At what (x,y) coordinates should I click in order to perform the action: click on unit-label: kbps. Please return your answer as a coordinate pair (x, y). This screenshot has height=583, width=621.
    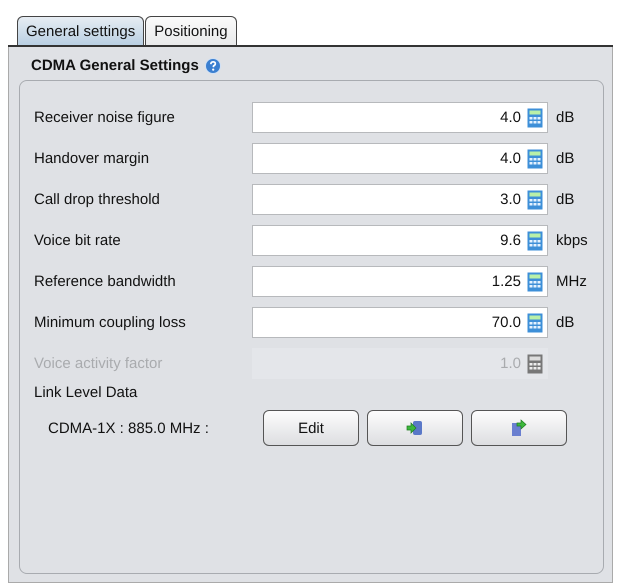
    Looking at the image, I should click on (572, 240).